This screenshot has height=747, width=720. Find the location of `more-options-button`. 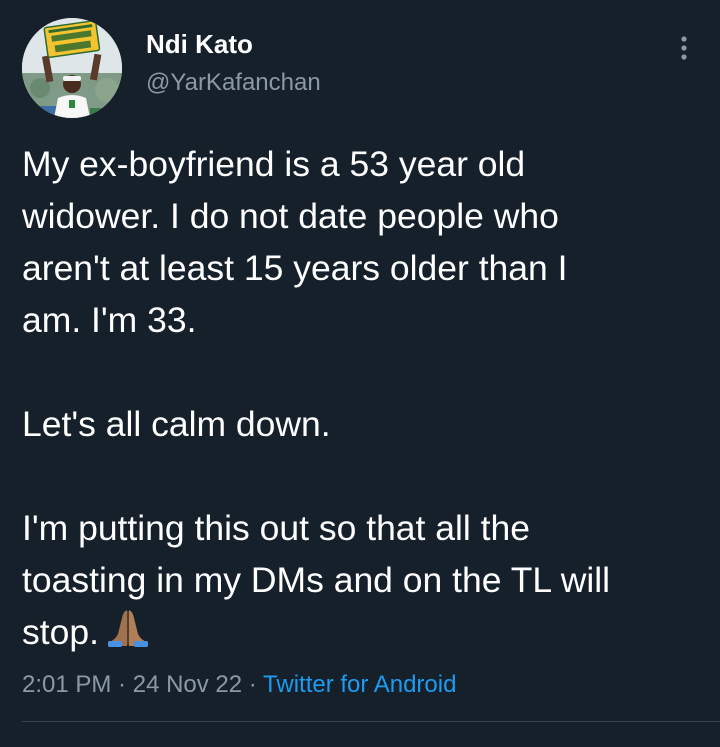

more-options-button is located at coordinates (684, 48).